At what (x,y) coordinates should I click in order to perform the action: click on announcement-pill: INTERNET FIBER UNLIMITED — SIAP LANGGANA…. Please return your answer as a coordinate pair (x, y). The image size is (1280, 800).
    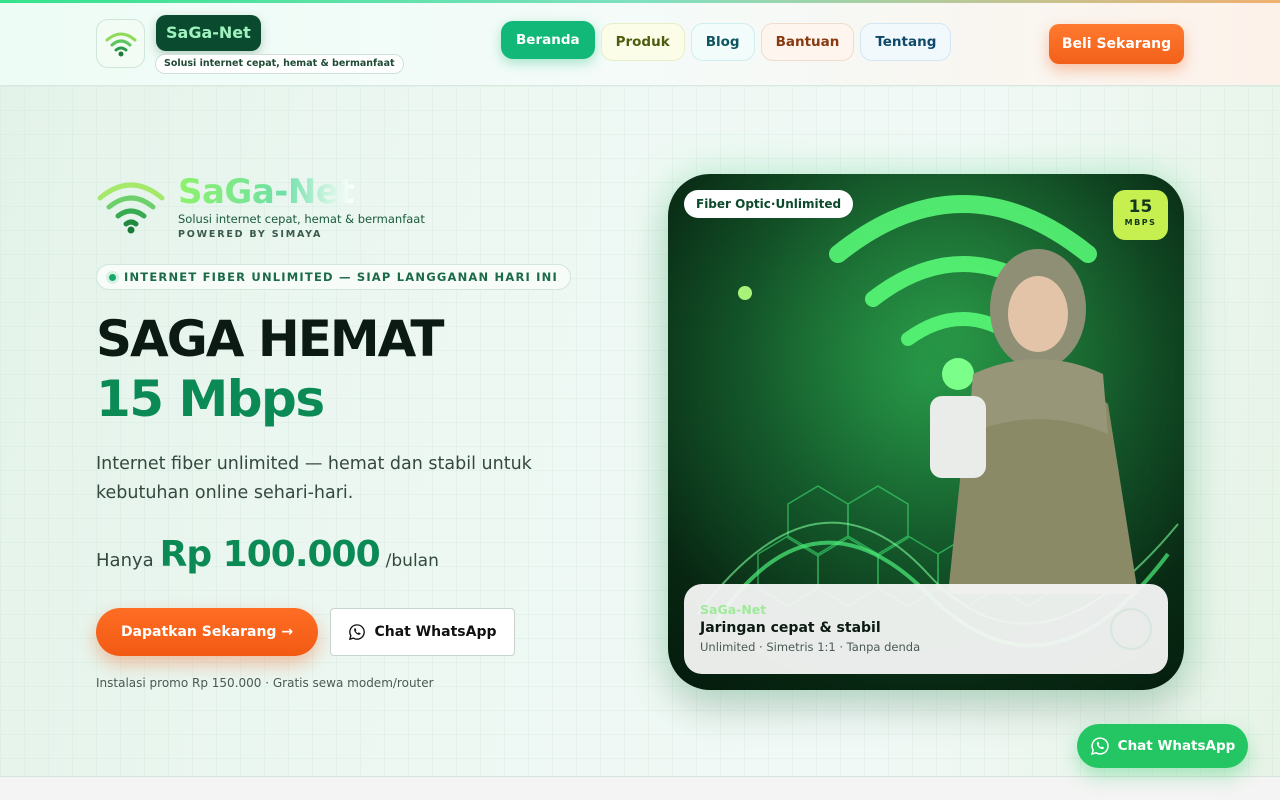
    Looking at the image, I should click on (333, 277).